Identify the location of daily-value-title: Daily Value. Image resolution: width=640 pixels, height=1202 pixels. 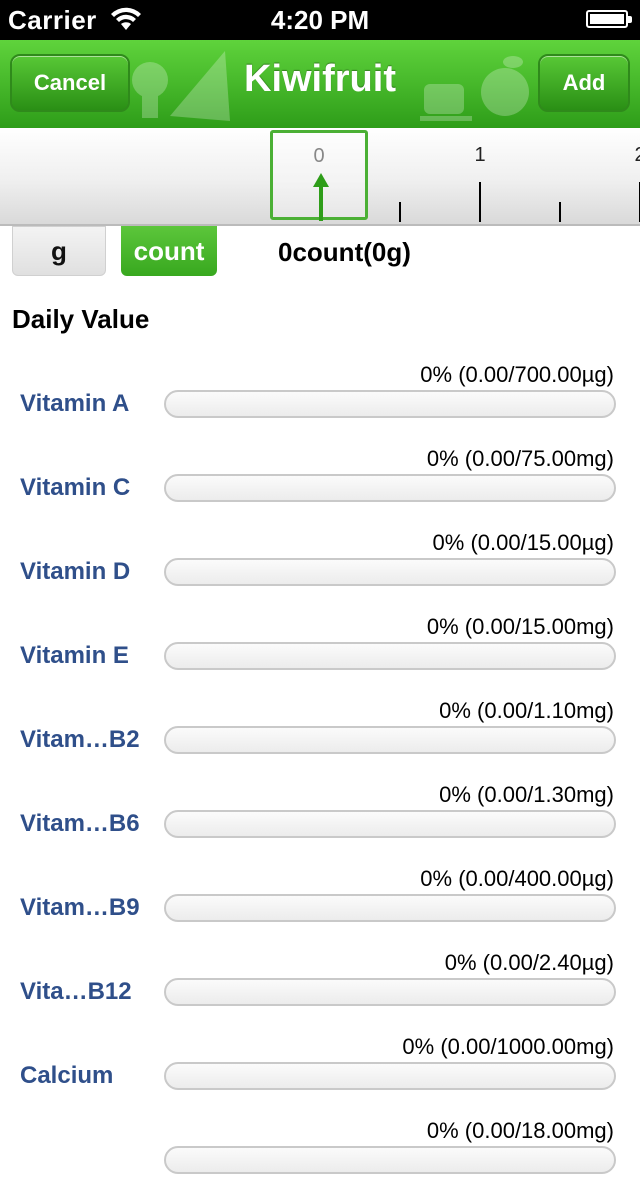
(81, 319).